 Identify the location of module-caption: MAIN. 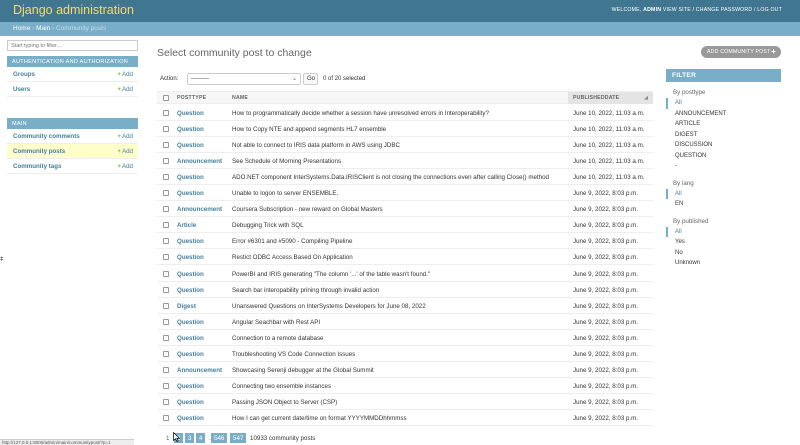
(72, 123).